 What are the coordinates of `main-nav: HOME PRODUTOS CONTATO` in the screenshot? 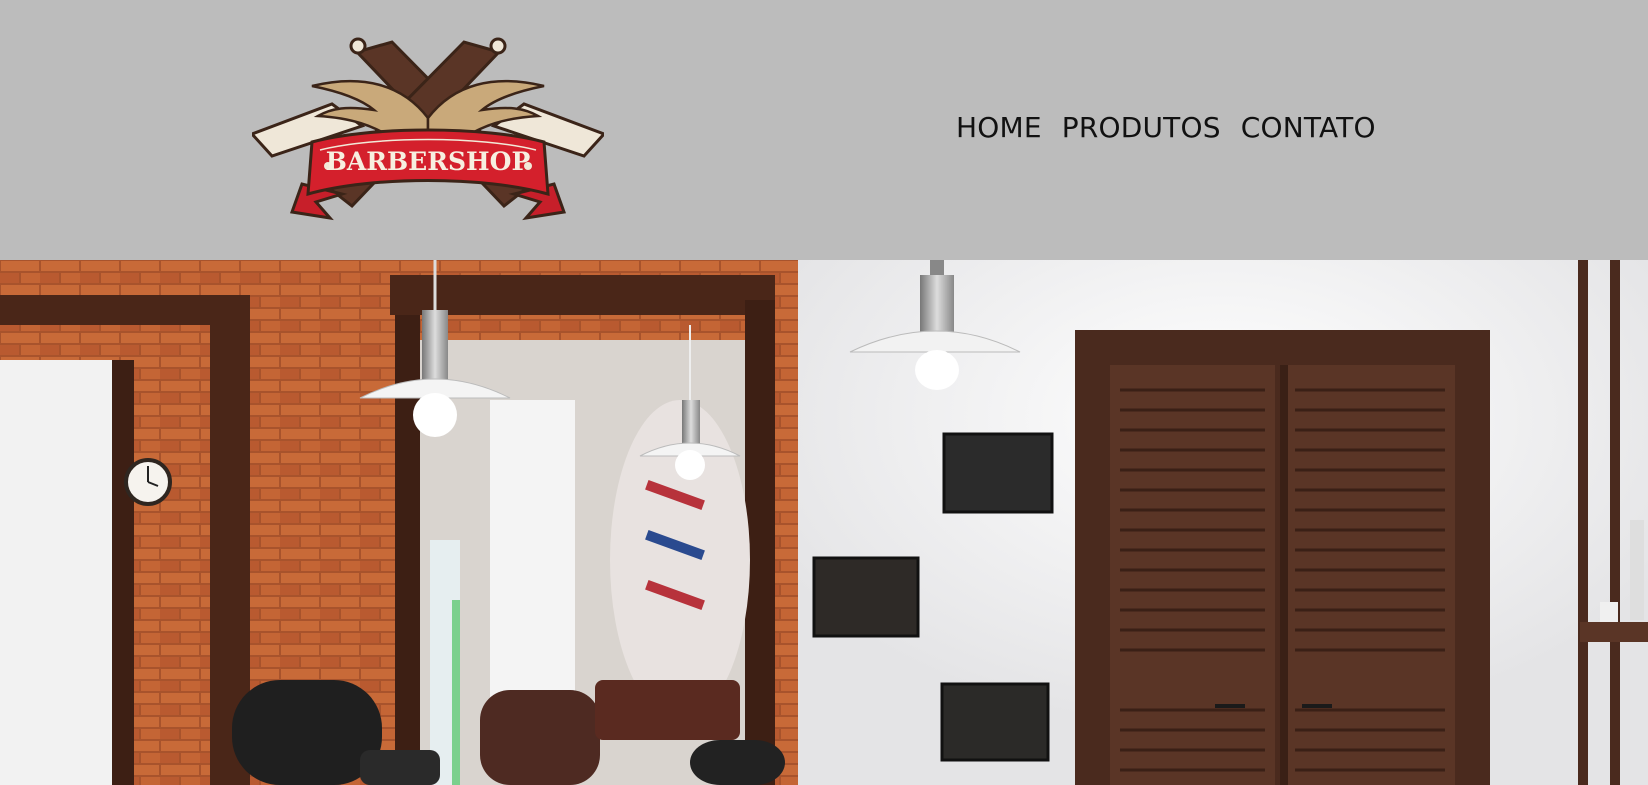 It's located at (1166, 128).